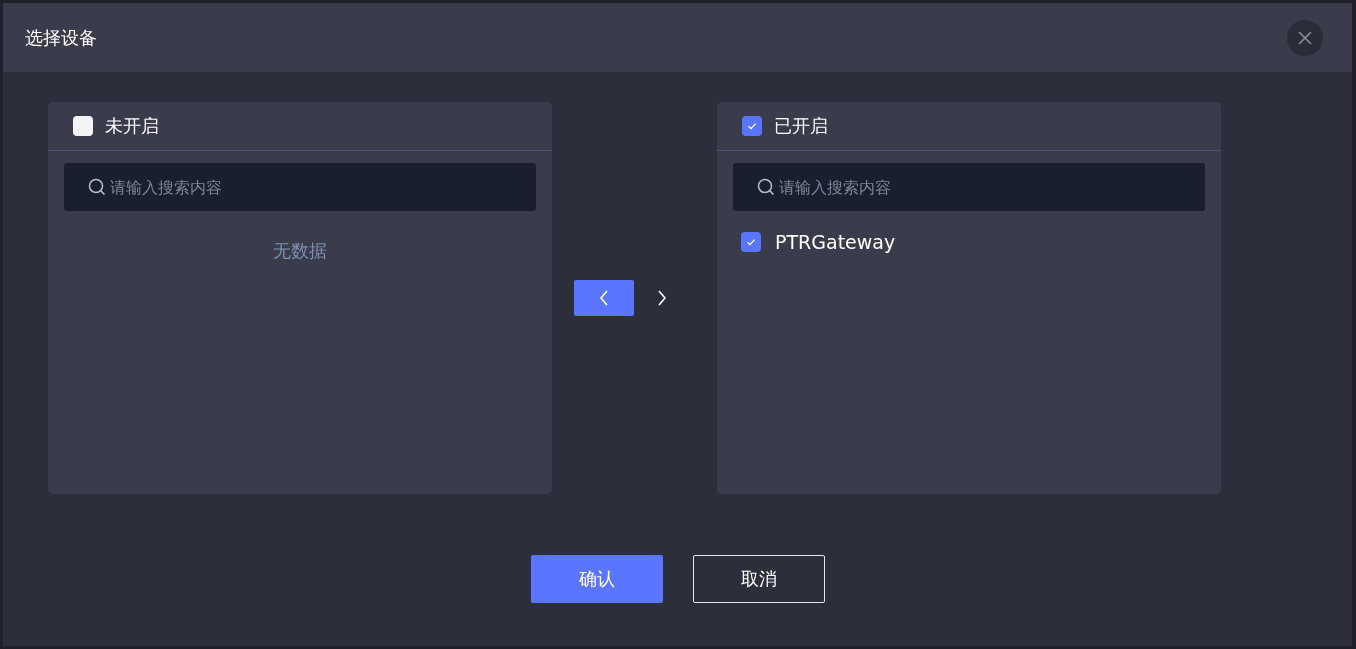  I want to click on dialog-title: 选择设备, so click(61, 37).